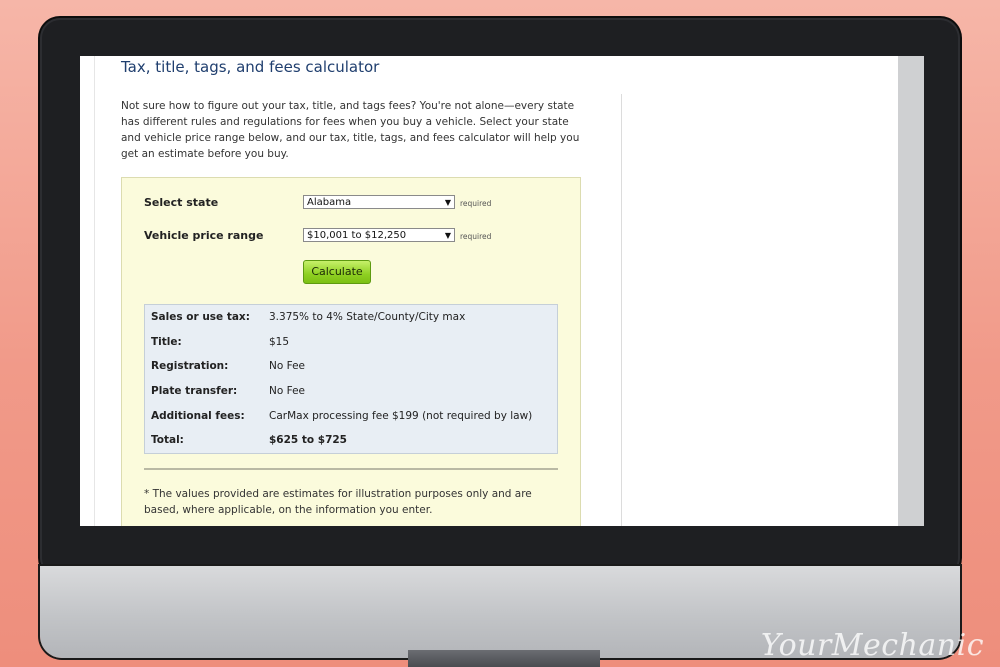  I want to click on result-label: Sales or use tax:, so click(200, 317).